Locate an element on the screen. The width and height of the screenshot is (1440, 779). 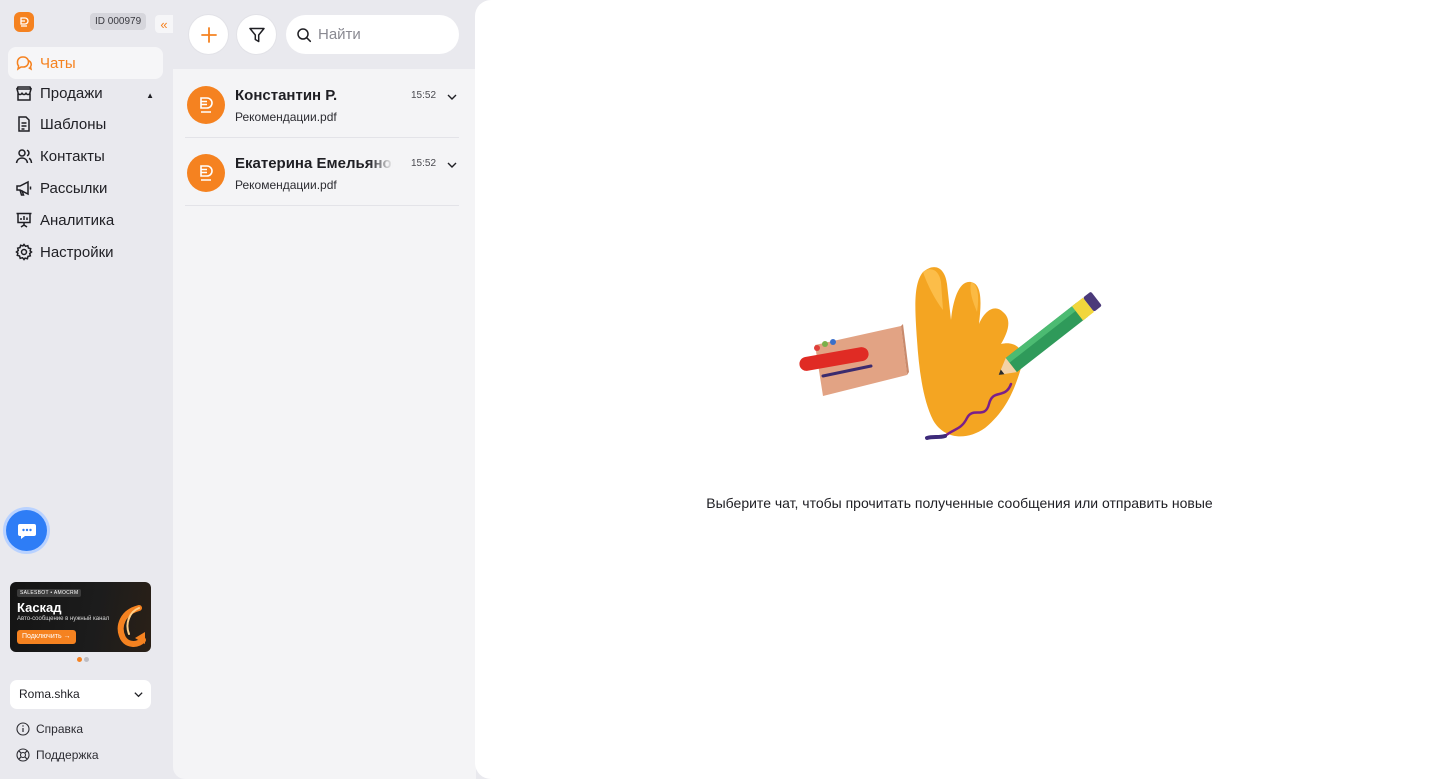
search-icon is located at coordinates (304, 34).